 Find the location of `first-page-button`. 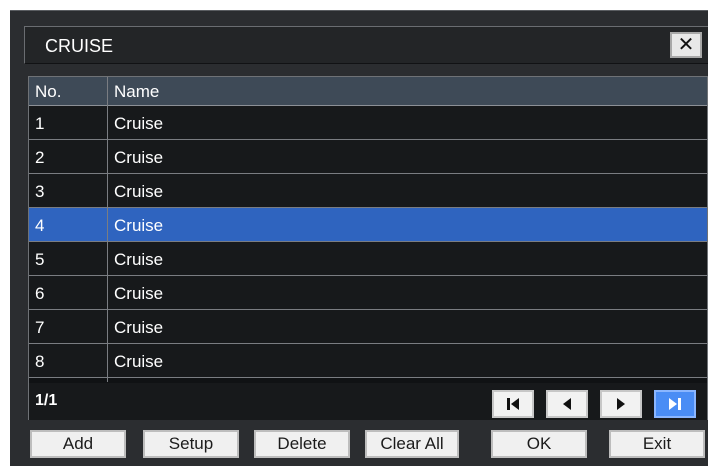

first-page-button is located at coordinates (513, 404).